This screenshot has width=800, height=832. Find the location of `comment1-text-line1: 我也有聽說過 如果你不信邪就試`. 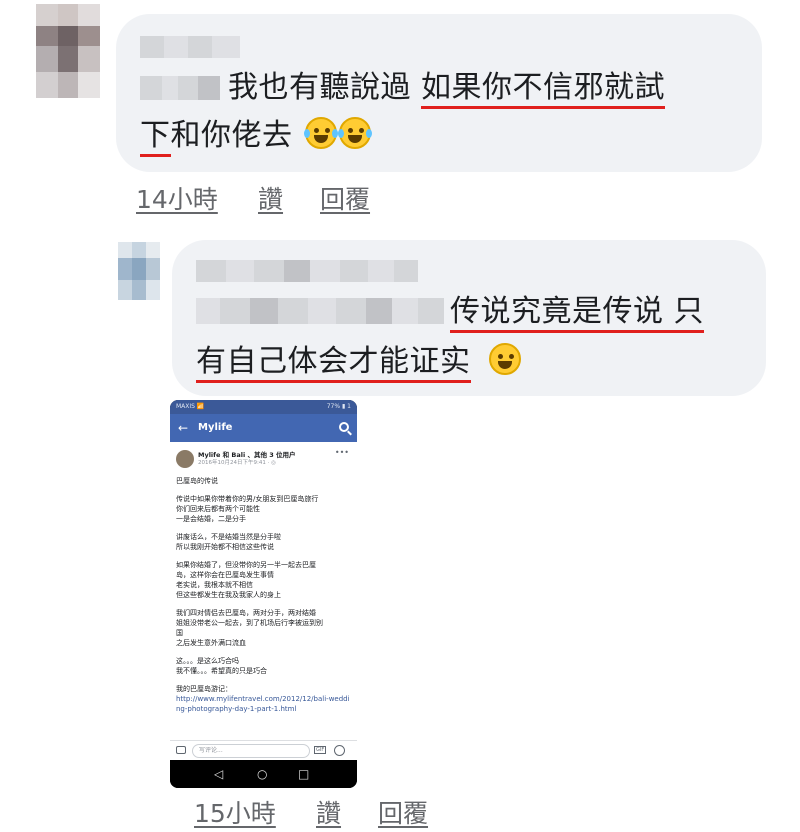

comment1-text-line1: 我也有聽說過 如果你不信邪就試 is located at coordinates (447, 88).